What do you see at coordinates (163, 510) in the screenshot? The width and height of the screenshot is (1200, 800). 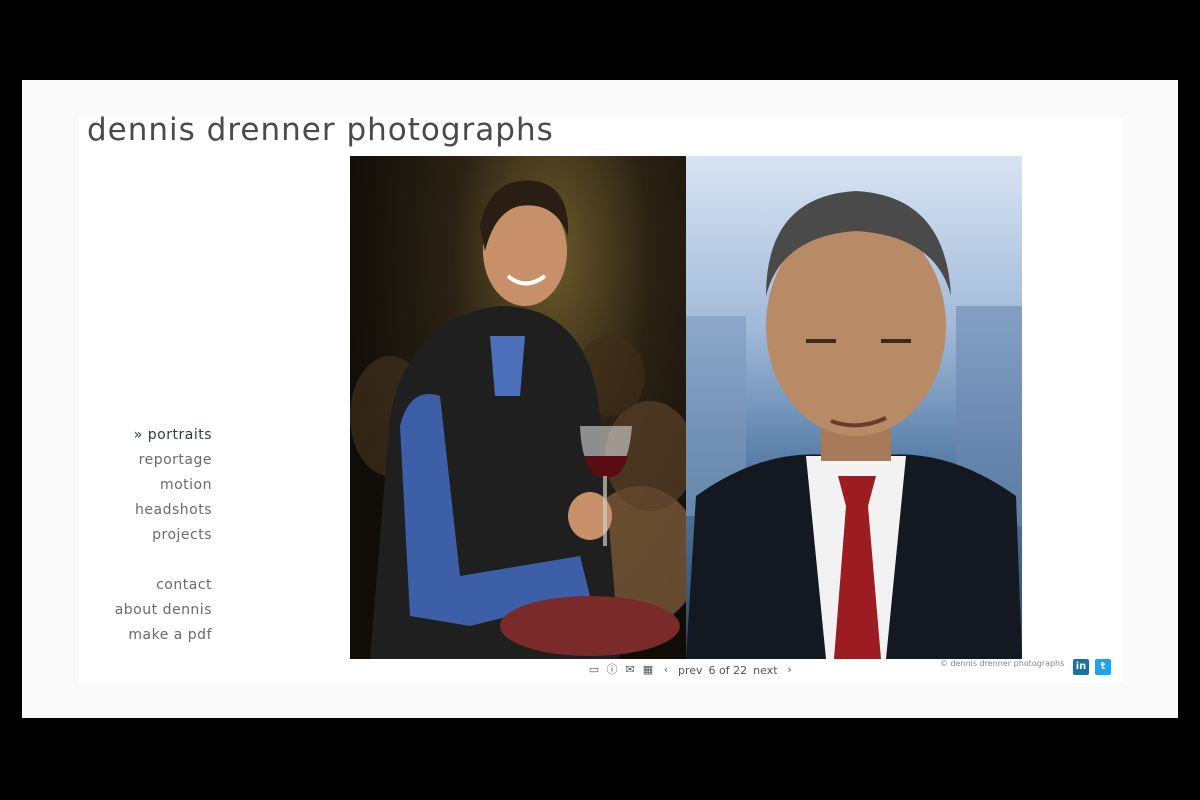 I see `nav-item-headshots: headshots` at bounding box center [163, 510].